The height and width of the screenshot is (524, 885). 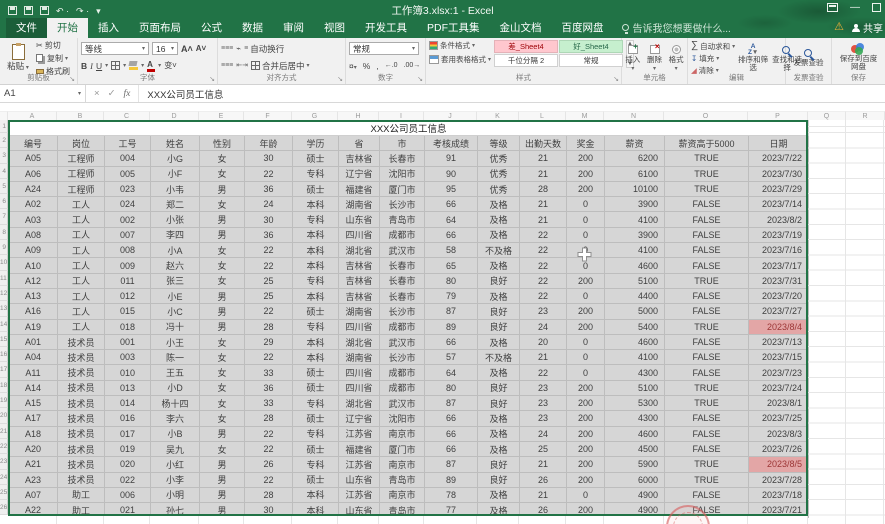 What do you see at coordinates (498, 219) in the screenshot?
I see `cell: 及格` at bounding box center [498, 219].